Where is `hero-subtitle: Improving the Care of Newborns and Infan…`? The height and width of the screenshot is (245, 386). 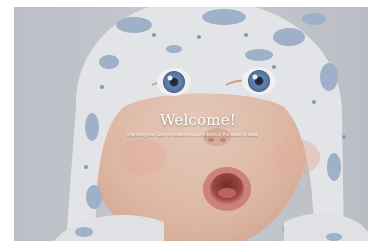 hero-subtitle: Improving the Care of Newborns and Infan… is located at coordinates (192, 134).